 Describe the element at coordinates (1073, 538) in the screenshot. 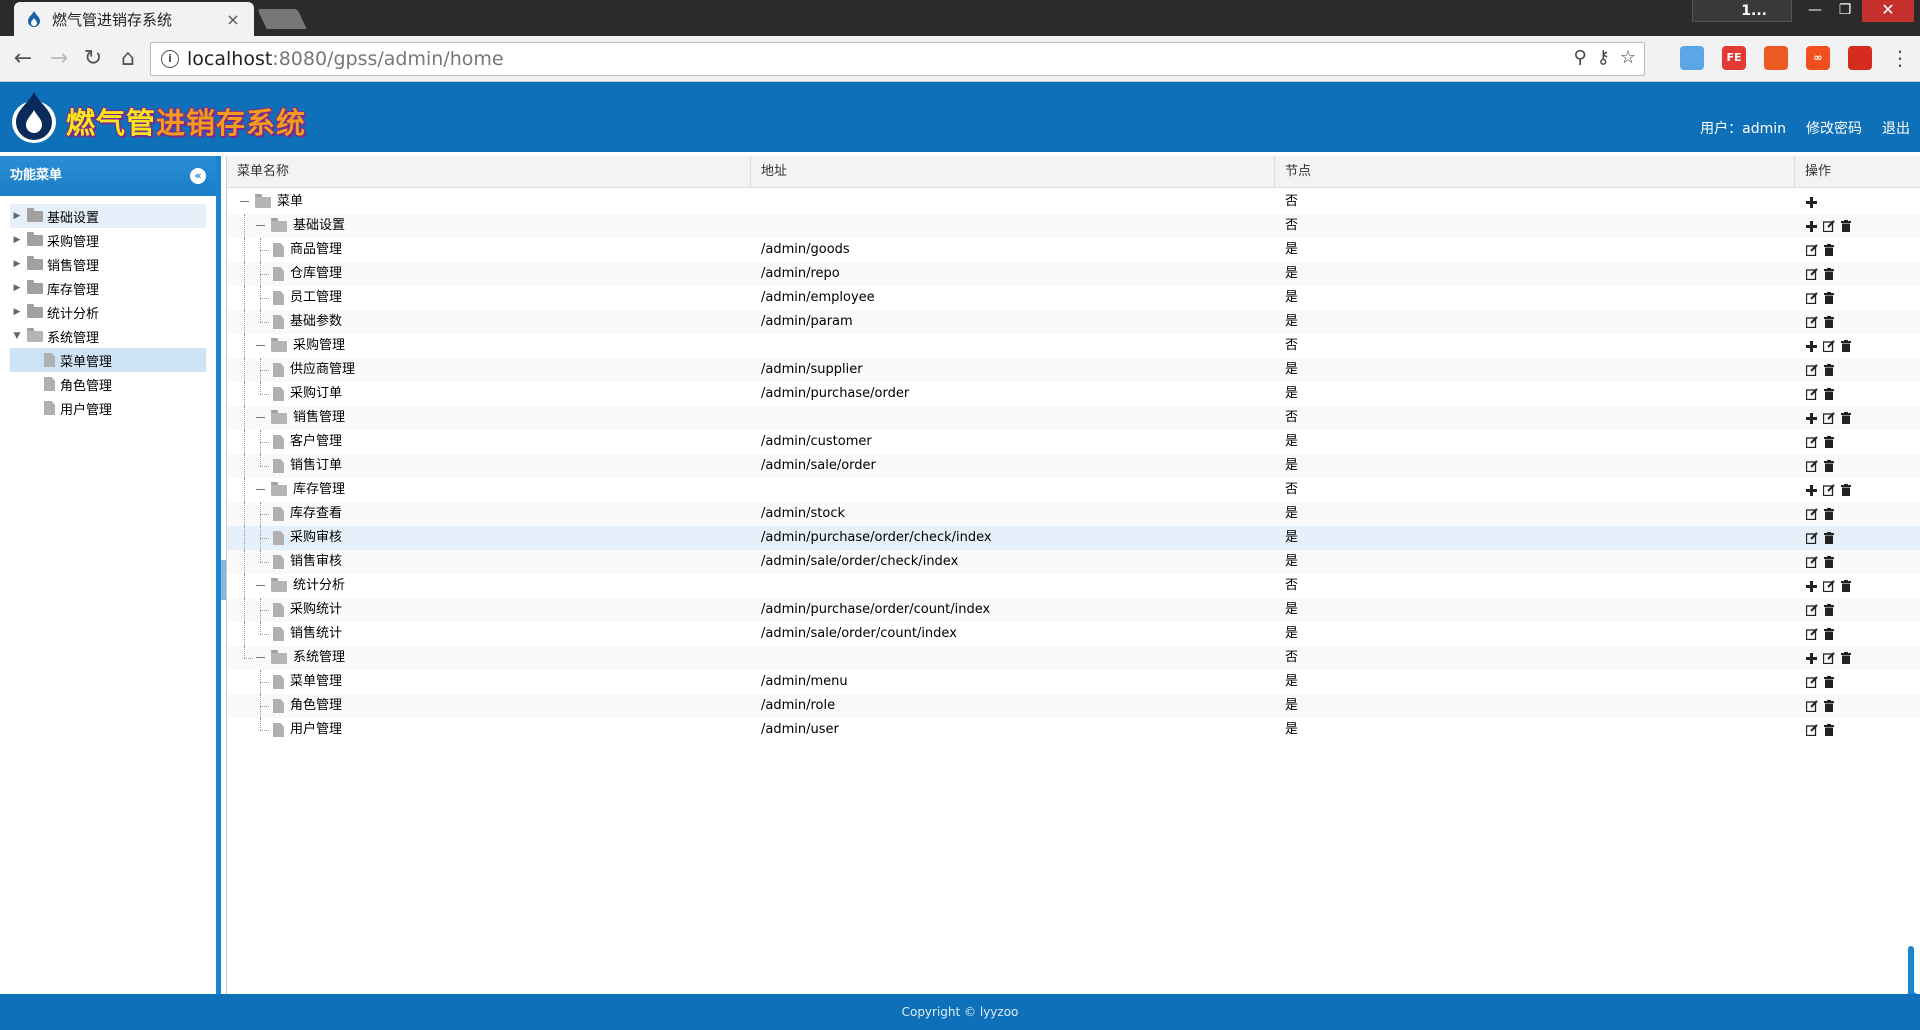

I see `table-row: 采购审核/admin/purchase/order/check/index 是` at that location.